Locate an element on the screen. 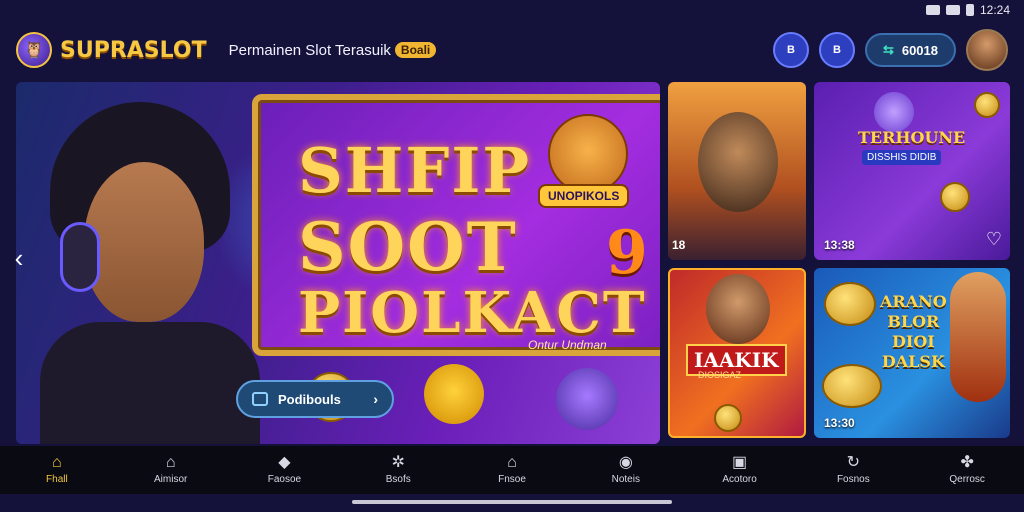 Image resolution: width=1024 pixels, height=512 pixels. nav-label: Faosoe is located at coordinates (284, 479).